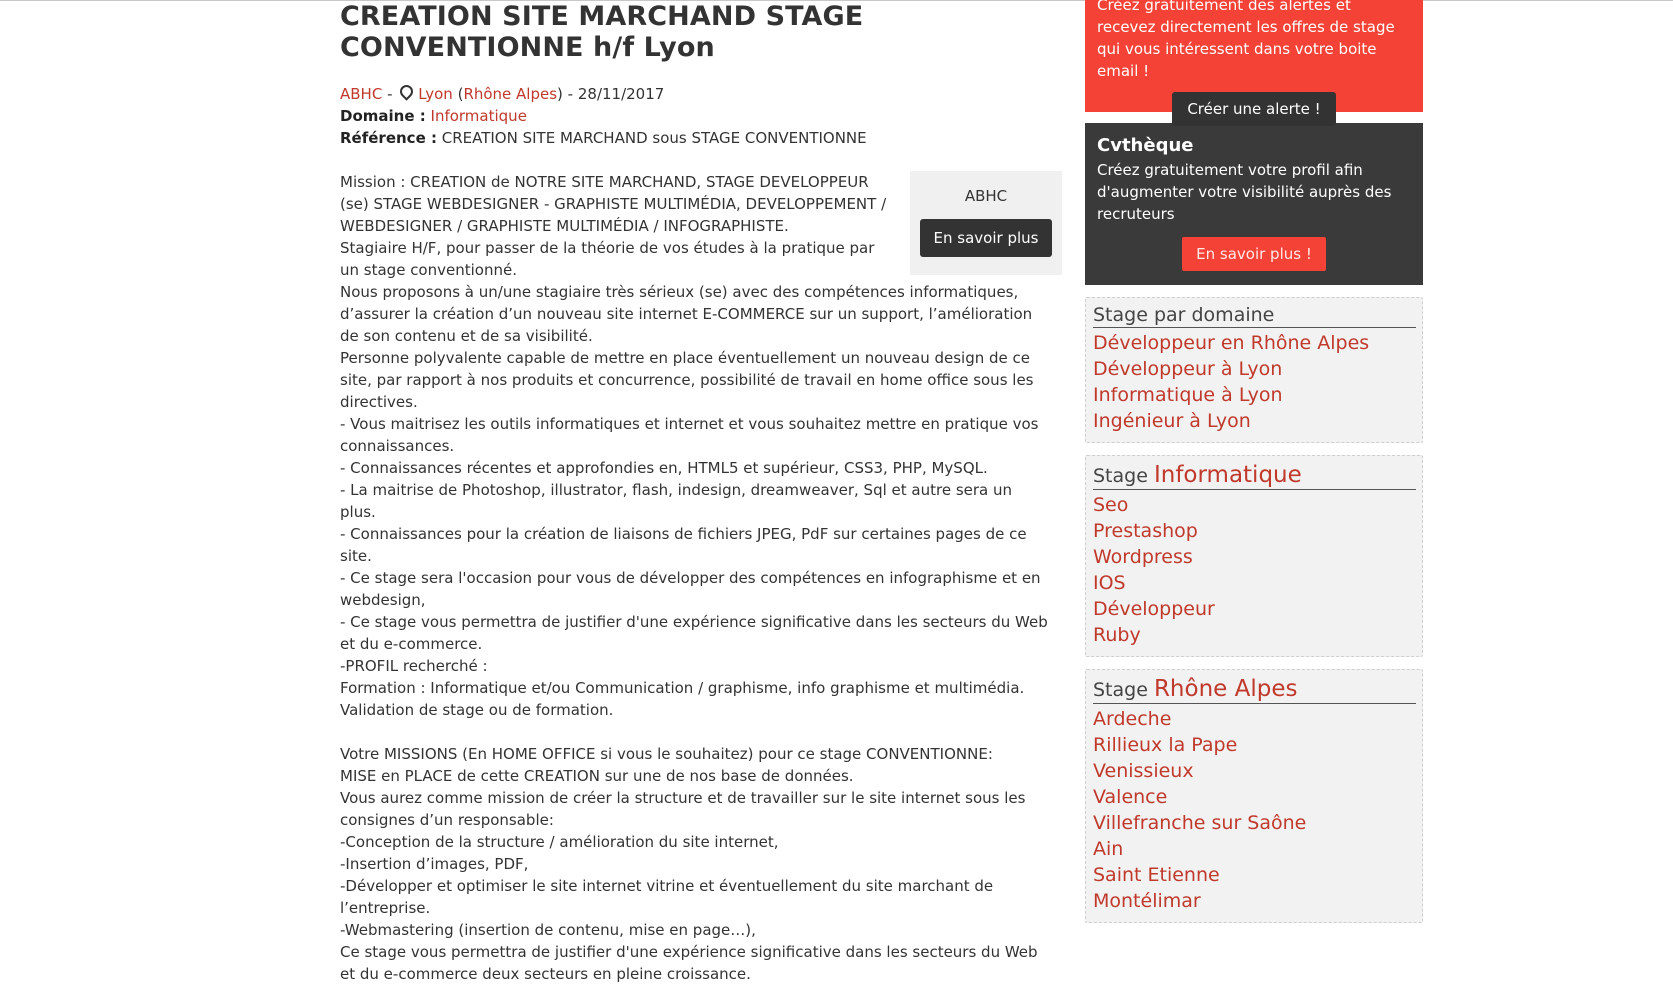 The height and width of the screenshot is (985, 1673). What do you see at coordinates (388, 138) in the screenshot?
I see `reference-label: Référence :` at bounding box center [388, 138].